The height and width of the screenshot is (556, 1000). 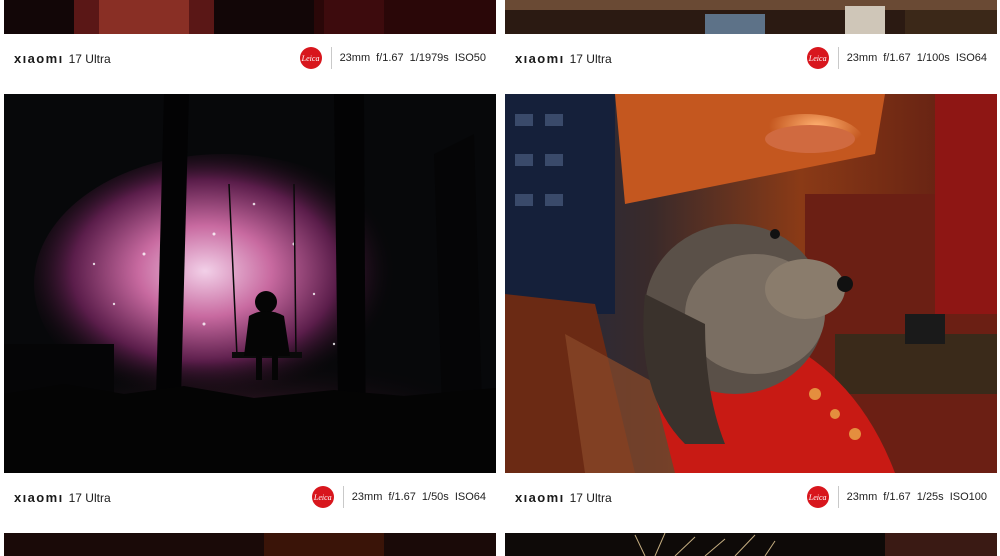 I want to click on shutter-speed: 1/50s, so click(x=435, y=497).